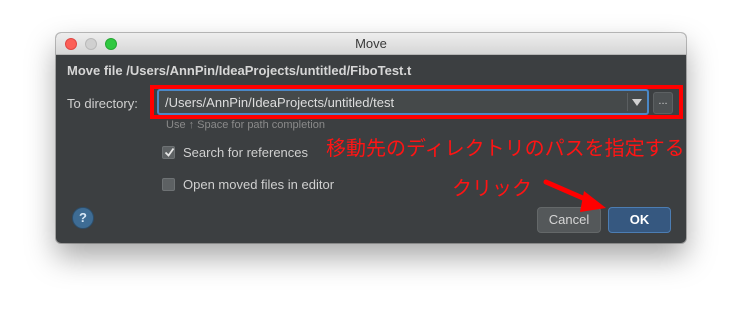 The width and height of the screenshot is (742, 324). I want to click on open-moved-files-label: Open moved files in editor, so click(259, 184).